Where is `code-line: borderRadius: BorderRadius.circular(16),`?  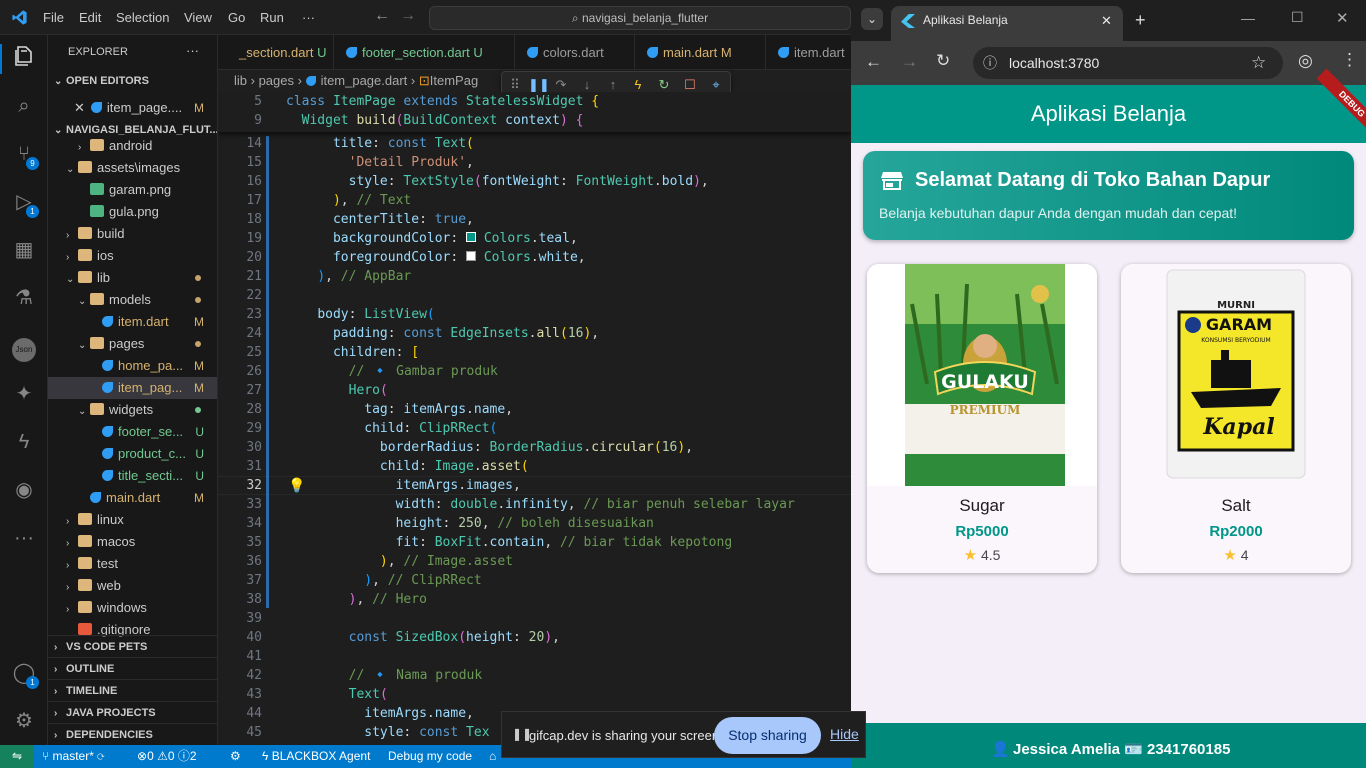 code-line: borderRadius: BorderRadius.circular(16), is located at coordinates (536, 447).